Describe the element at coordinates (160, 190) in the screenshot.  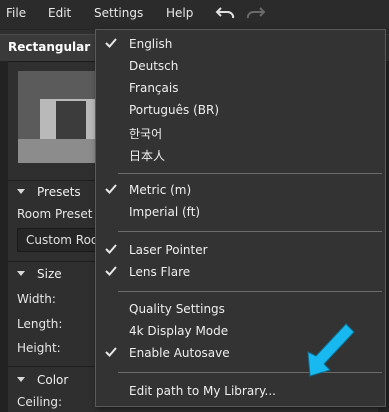
I see `menu-item-label: Metric (m)` at that location.